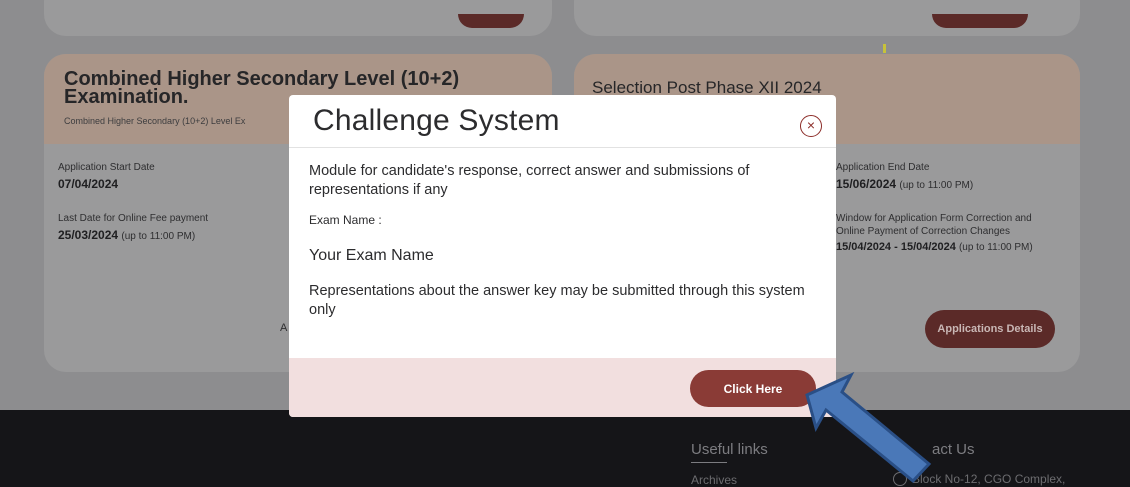  I want to click on close-icon: ×, so click(811, 126).